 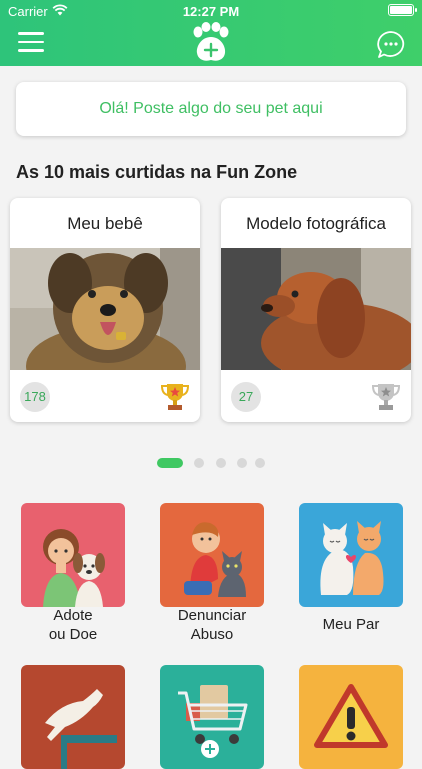 I want to click on my-pair-tile, so click(x=351, y=555).